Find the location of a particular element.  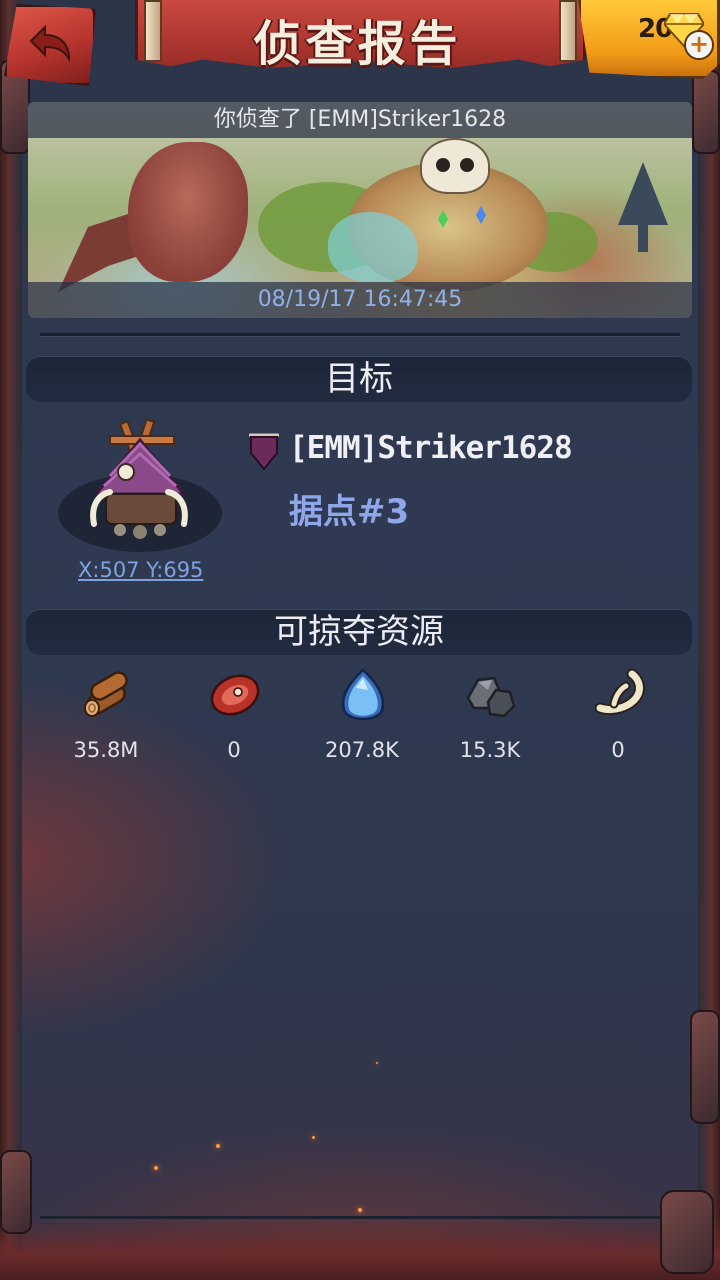

outpost-building-icon is located at coordinates (139, 478).